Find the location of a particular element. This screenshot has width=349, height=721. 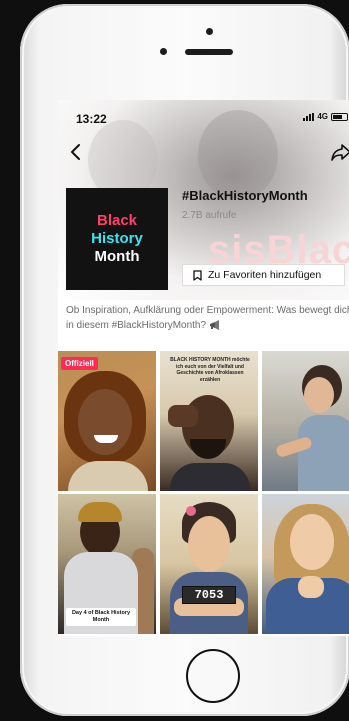

official-badge: Offiziell is located at coordinates (79, 363).